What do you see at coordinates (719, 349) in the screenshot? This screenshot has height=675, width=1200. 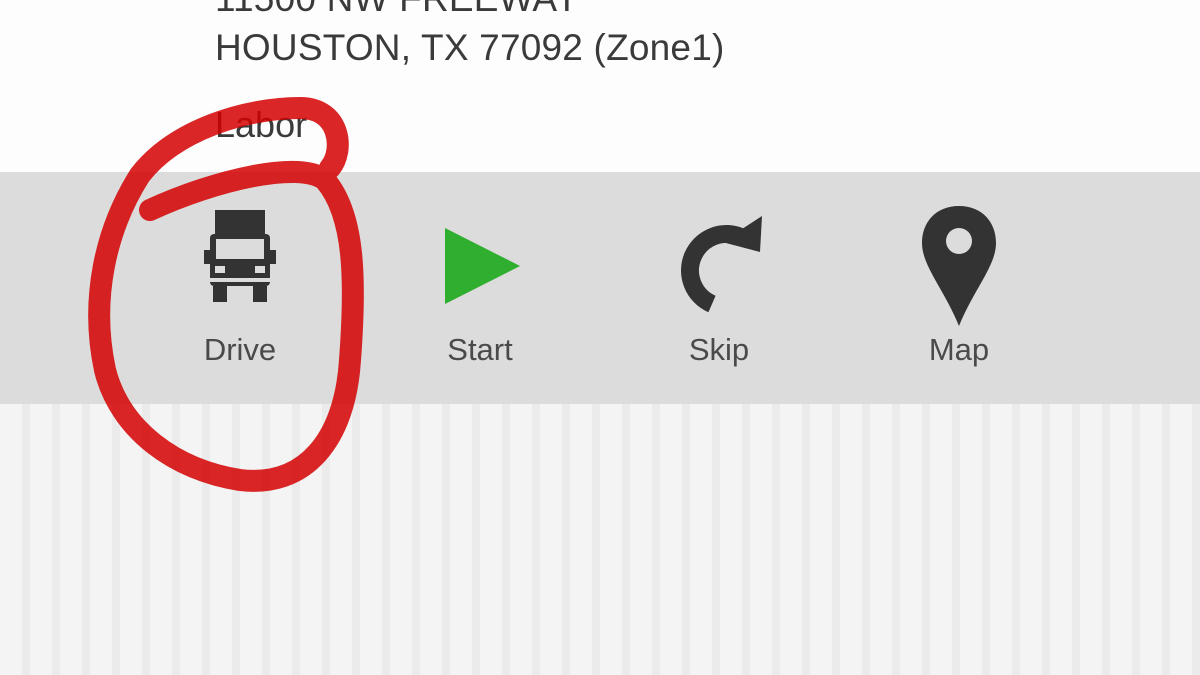 I see `skip-label: Skip` at bounding box center [719, 349].